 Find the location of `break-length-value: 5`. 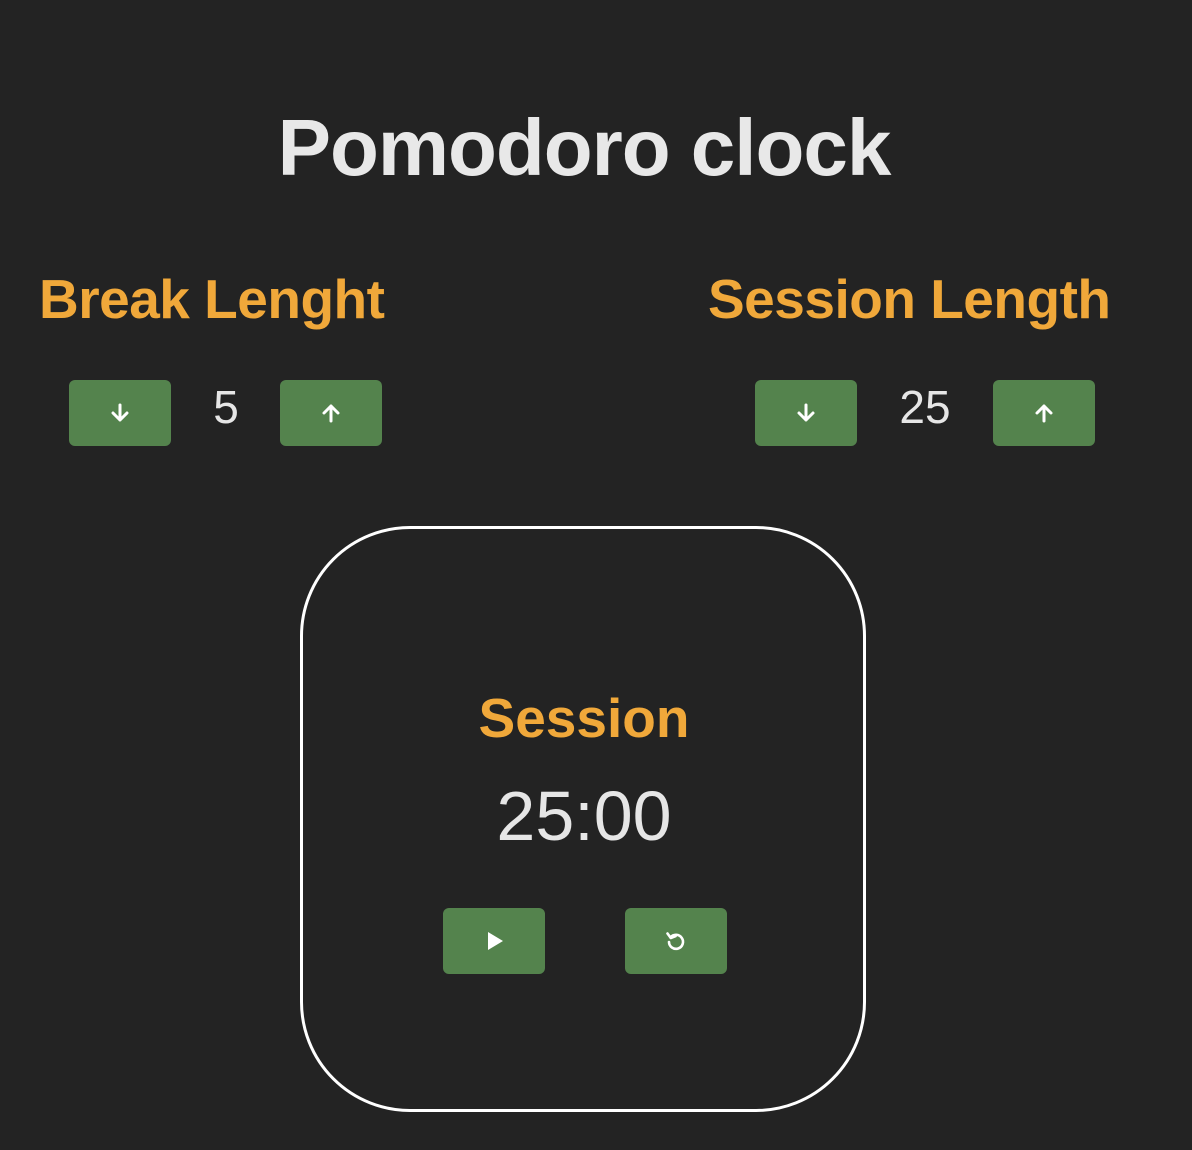

break-length-value: 5 is located at coordinates (226, 407).